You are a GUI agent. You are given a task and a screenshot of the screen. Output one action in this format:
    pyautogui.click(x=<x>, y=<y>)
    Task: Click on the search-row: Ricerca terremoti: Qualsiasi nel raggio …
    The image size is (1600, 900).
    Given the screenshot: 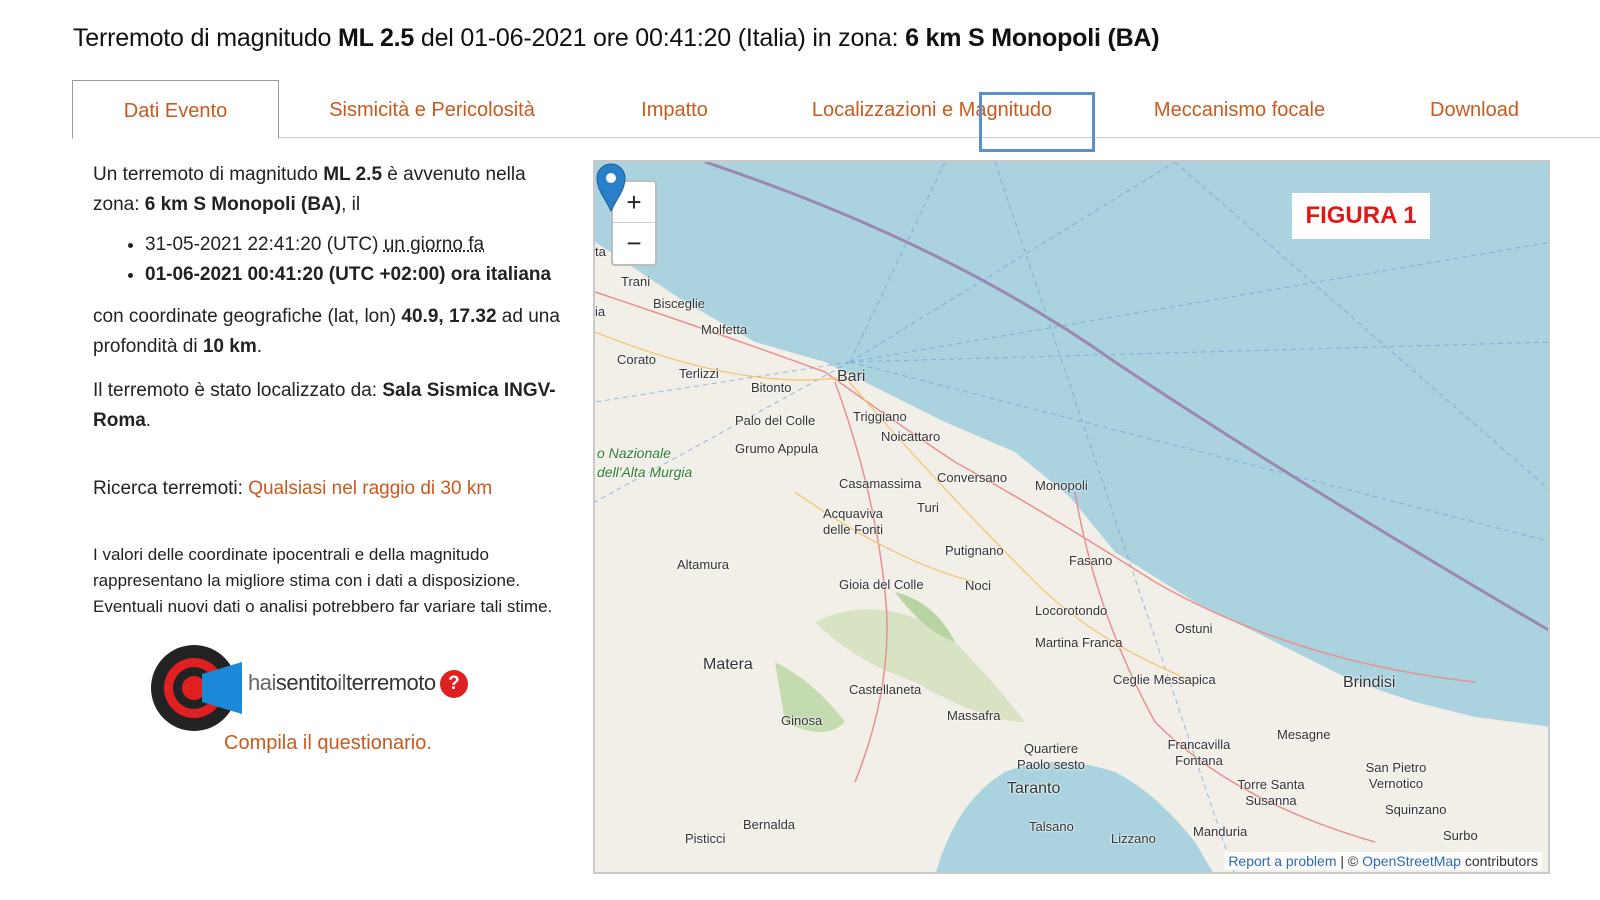 What is the action you would take?
    pyautogui.click(x=328, y=489)
    